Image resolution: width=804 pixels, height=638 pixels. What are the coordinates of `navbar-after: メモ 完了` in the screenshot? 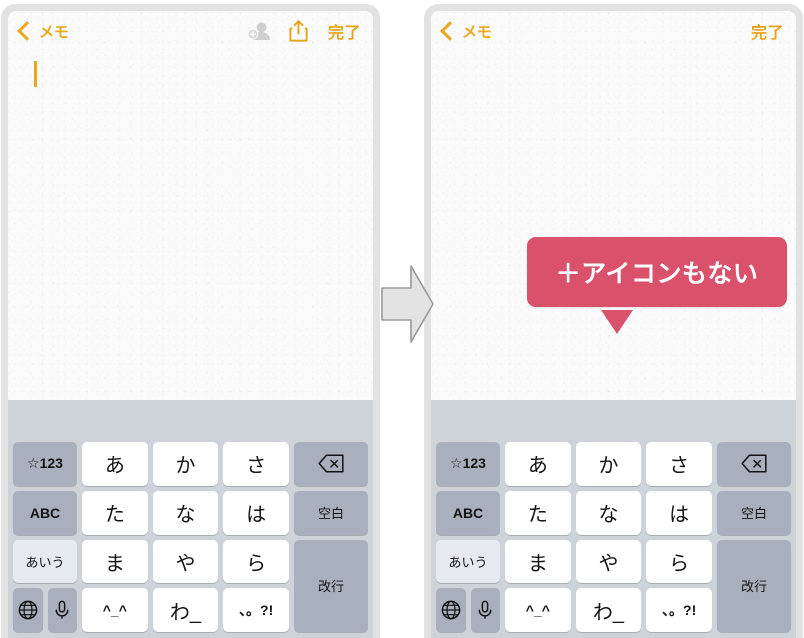 It's located at (613, 31).